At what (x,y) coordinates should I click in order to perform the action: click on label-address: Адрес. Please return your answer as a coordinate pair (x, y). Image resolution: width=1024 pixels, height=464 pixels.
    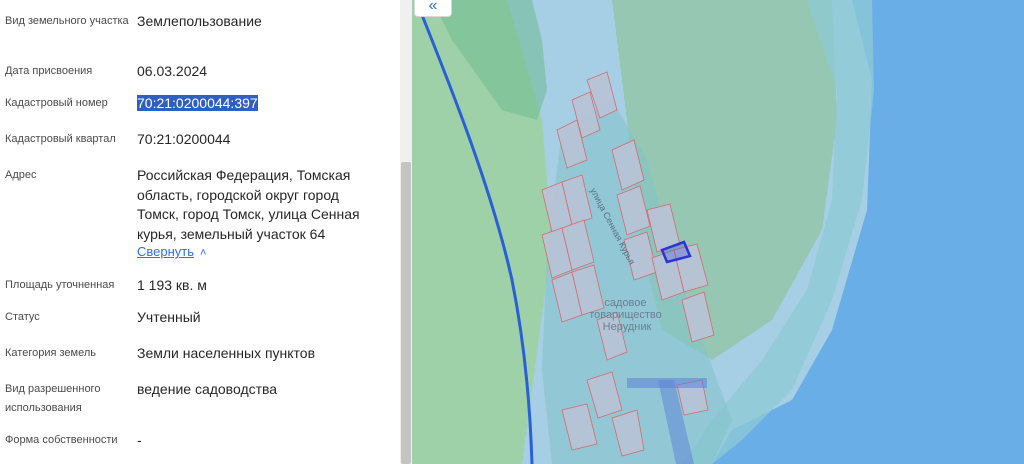
    Looking at the image, I should click on (21, 175).